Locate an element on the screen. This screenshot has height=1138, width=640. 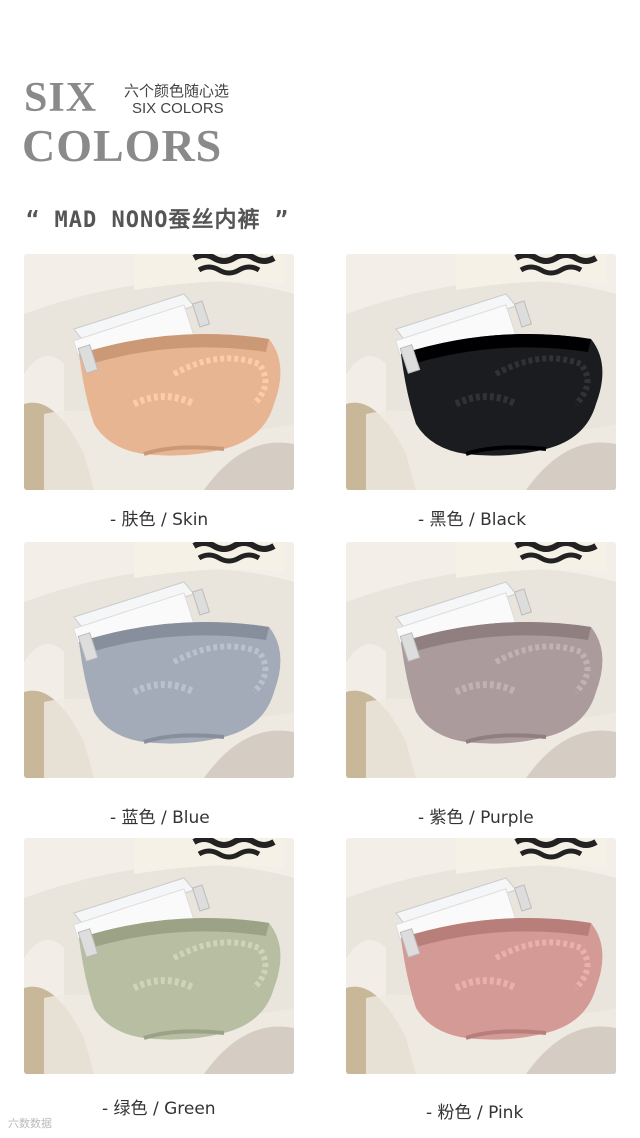
caption-green: - 绿色 / Green is located at coordinates (159, 1109).